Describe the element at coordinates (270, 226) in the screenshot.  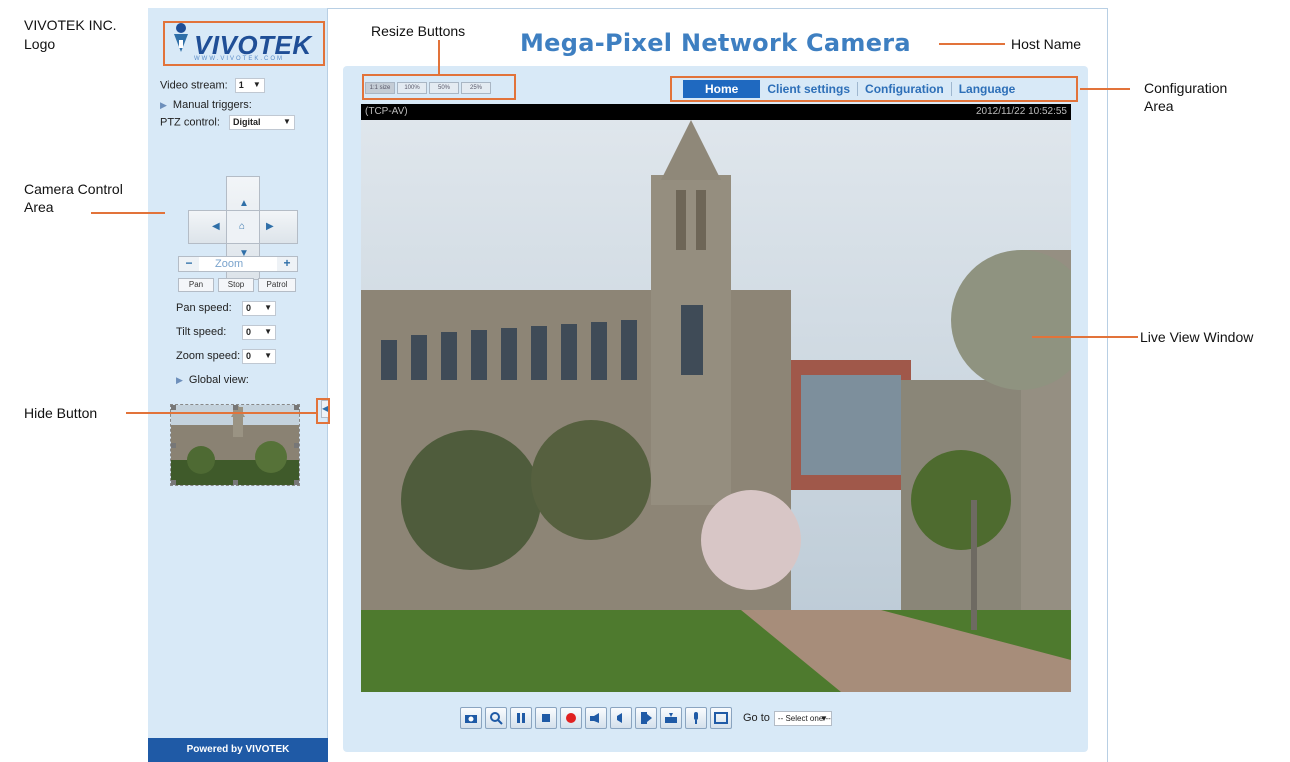
I see `pan-right-icon: ▶` at that location.